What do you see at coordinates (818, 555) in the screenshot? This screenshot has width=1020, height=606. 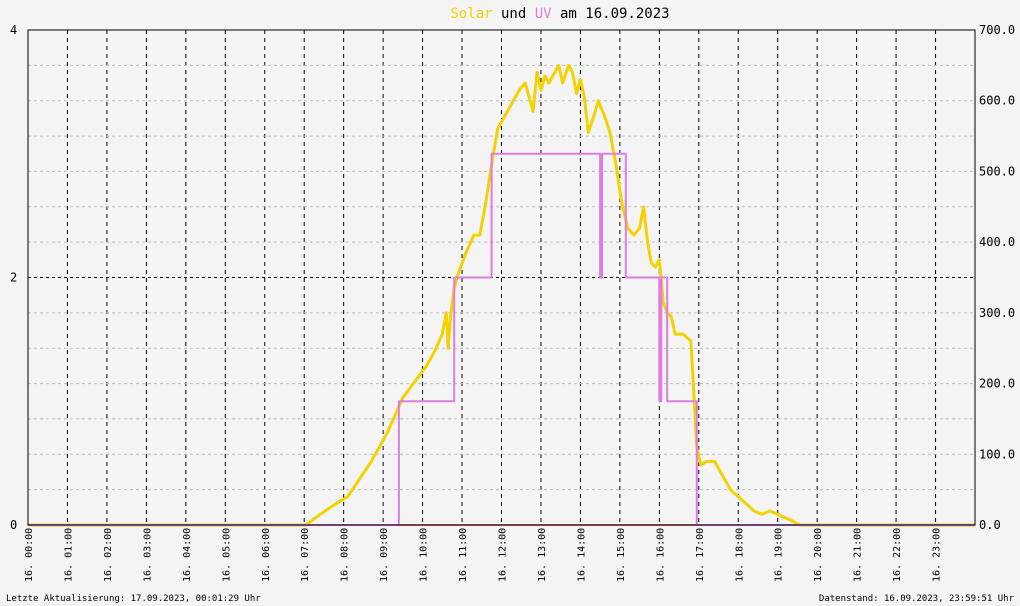 I see `x-tick-label: 16. 20:00` at bounding box center [818, 555].